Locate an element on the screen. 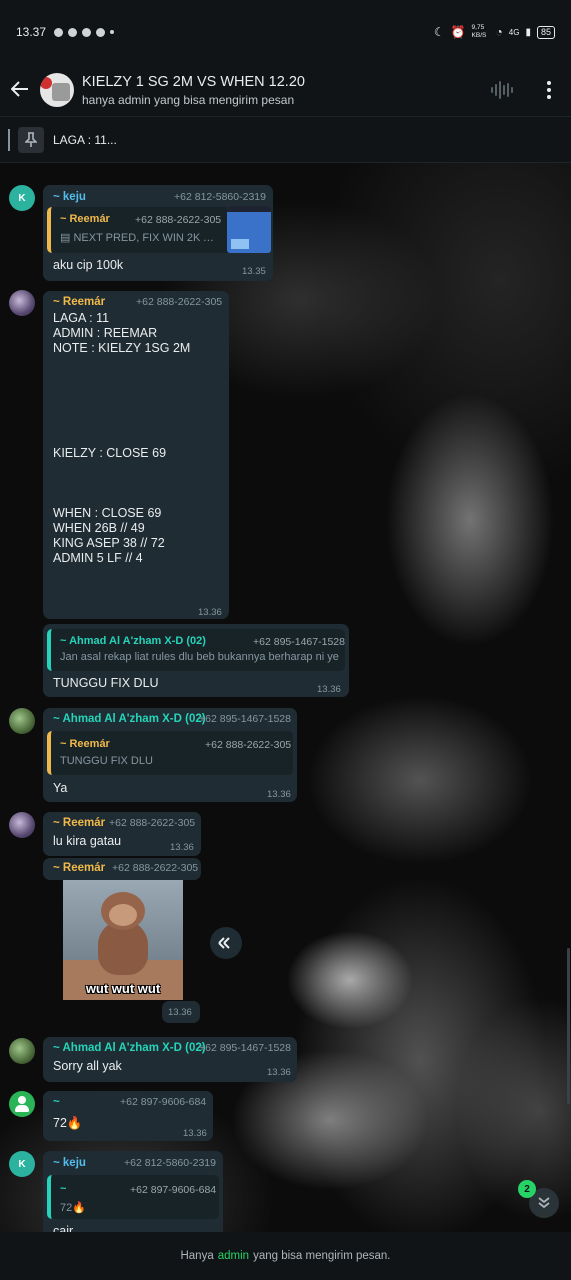 The width and height of the screenshot is (571, 1280). chat-app-icon is located at coordinates (87, 32).